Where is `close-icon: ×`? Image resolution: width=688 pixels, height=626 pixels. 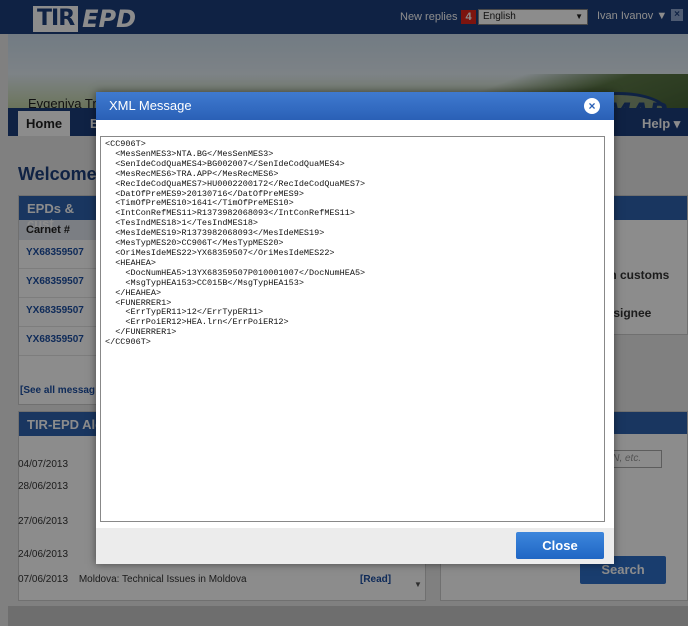 close-icon: × is located at coordinates (592, 106).